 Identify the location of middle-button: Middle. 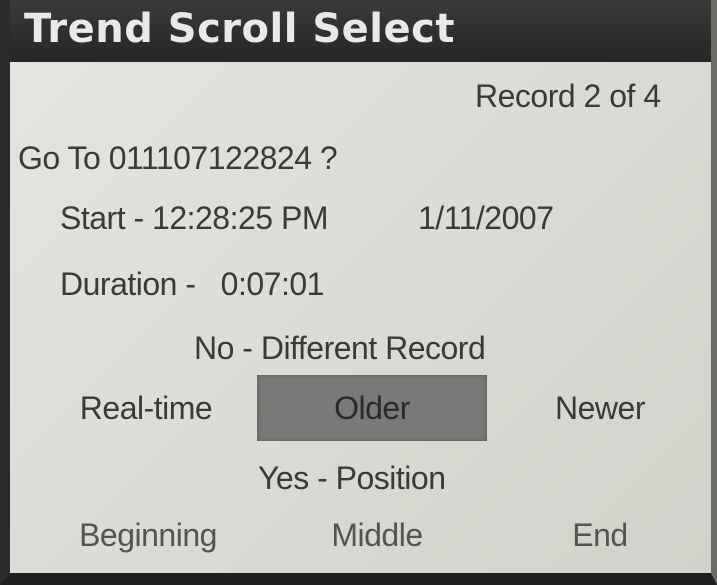
(377, 535).